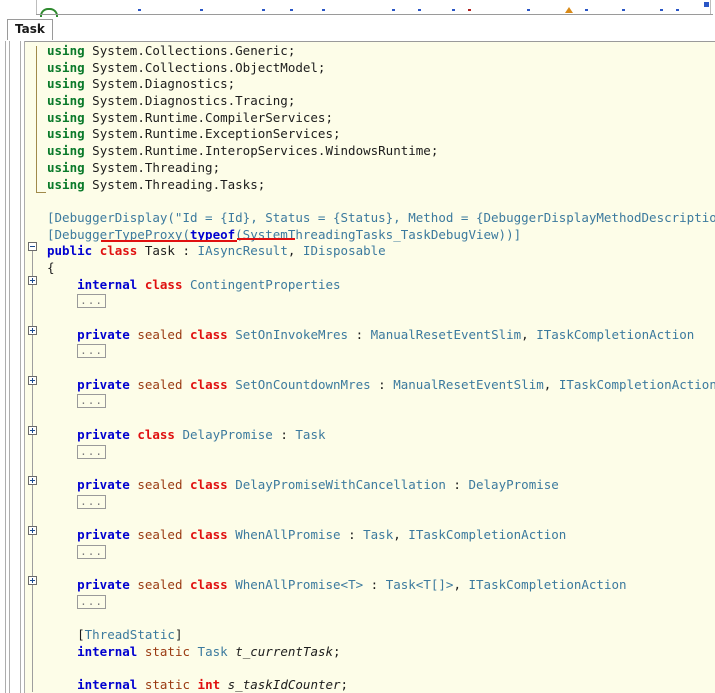  Describe the element at coordinates (32, 430) in the screenshot. I see `outlining-expand-delaypromise` at that location.